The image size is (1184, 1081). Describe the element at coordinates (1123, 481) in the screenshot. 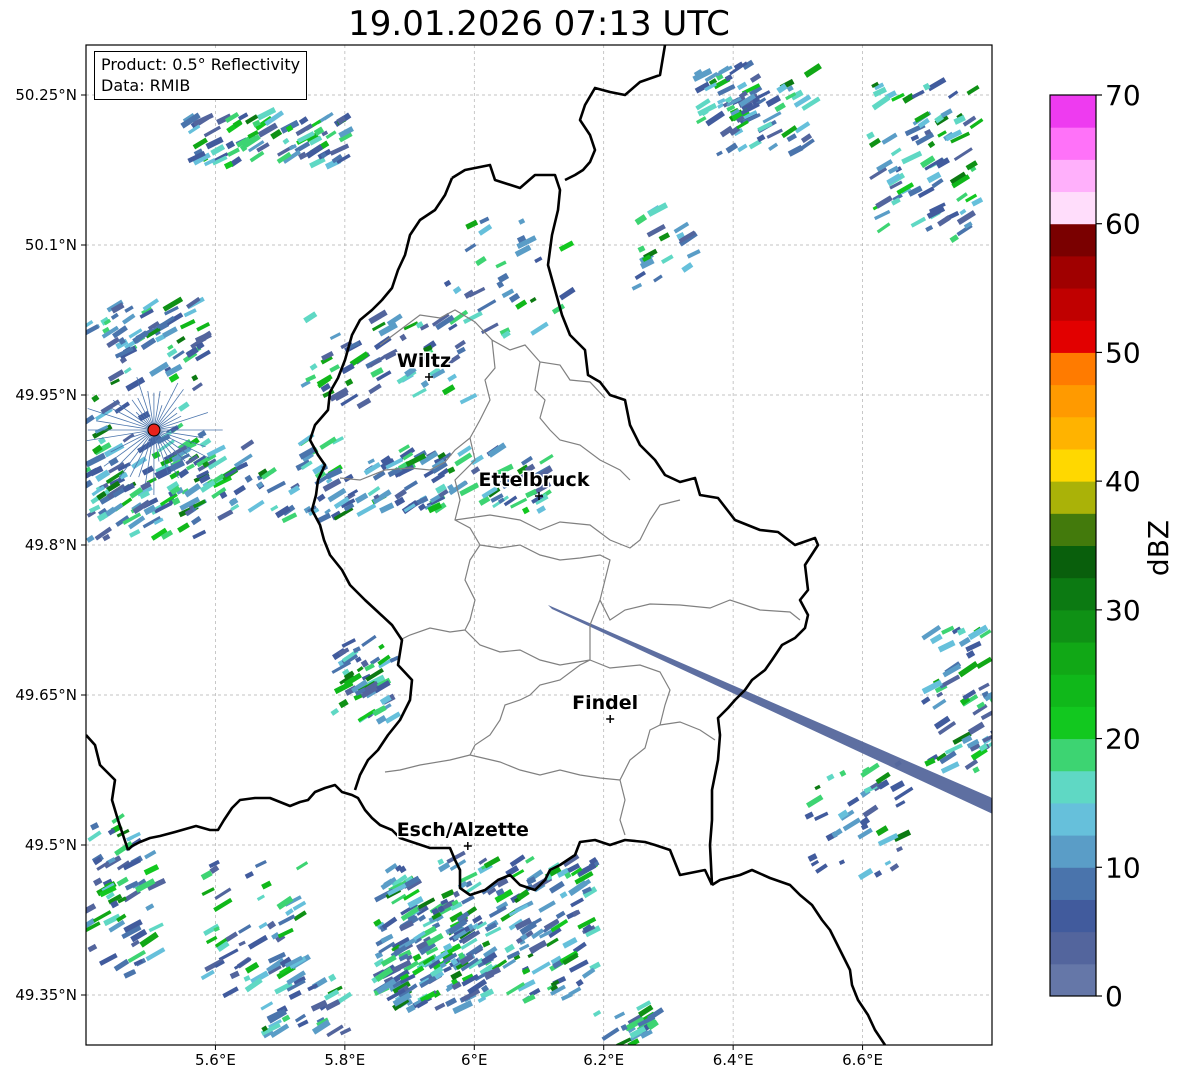

I see `colorbar-tick-label: 40` at that location.